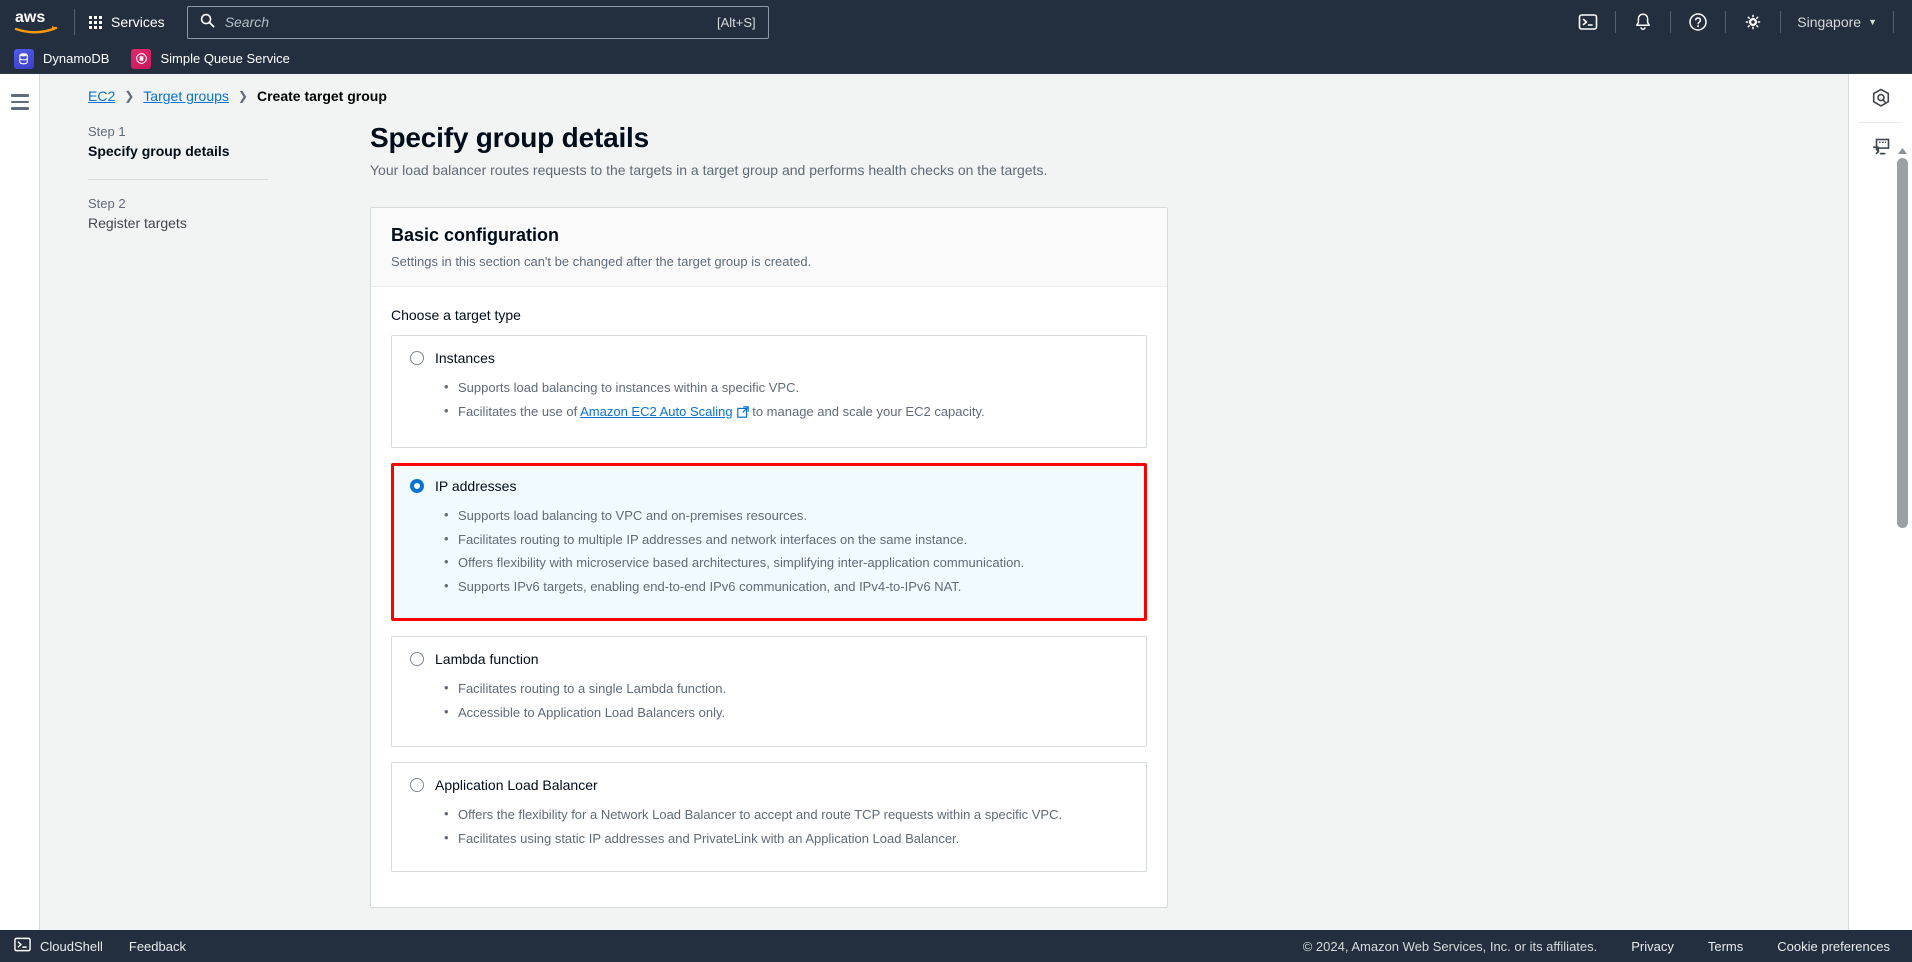 The image size is (1912, 962). I want to click on footer-privacy-link: Privacy, so click(1652, 946).